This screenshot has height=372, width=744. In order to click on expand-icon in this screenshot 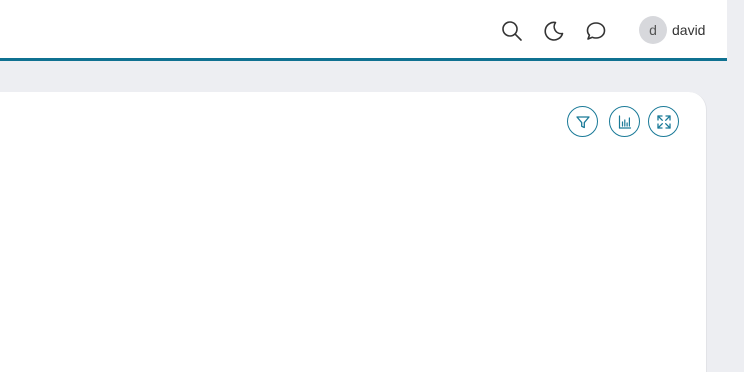, I will do `click(664, 122)`.